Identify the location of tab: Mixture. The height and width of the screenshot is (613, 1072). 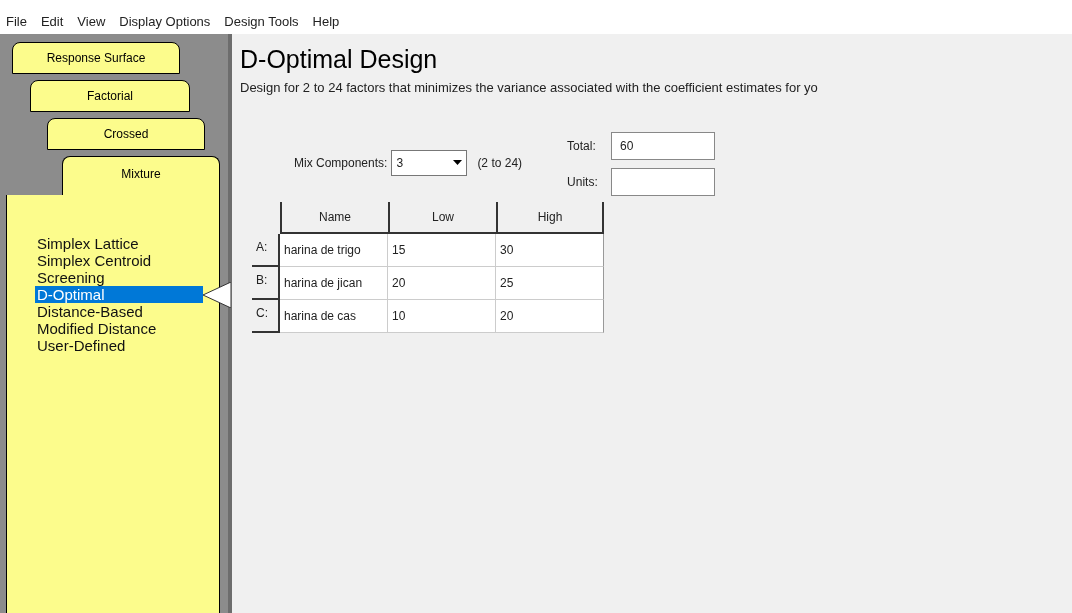
(141, 176).